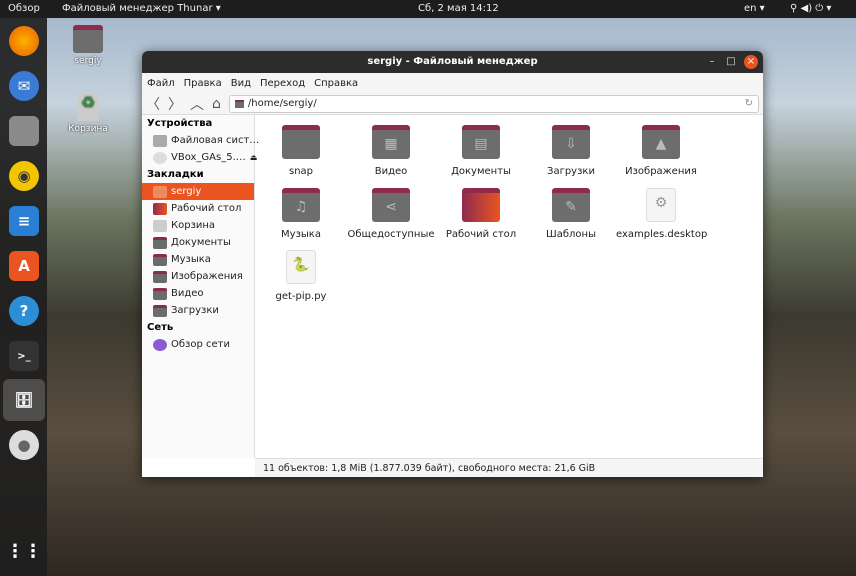 This screenshot has height=576, width=856. I want to click on firefox-icon, so click(24, 41).